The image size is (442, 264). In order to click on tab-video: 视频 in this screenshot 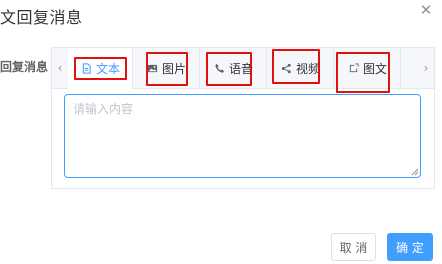, I will do `click(300, 68)`.